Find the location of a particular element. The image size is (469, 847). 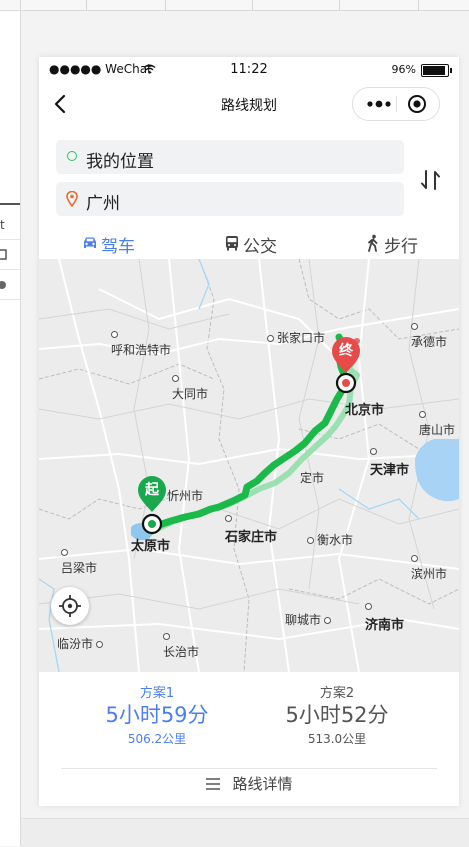

origin-text: 我的位置 is located at coordinates (120, 162).